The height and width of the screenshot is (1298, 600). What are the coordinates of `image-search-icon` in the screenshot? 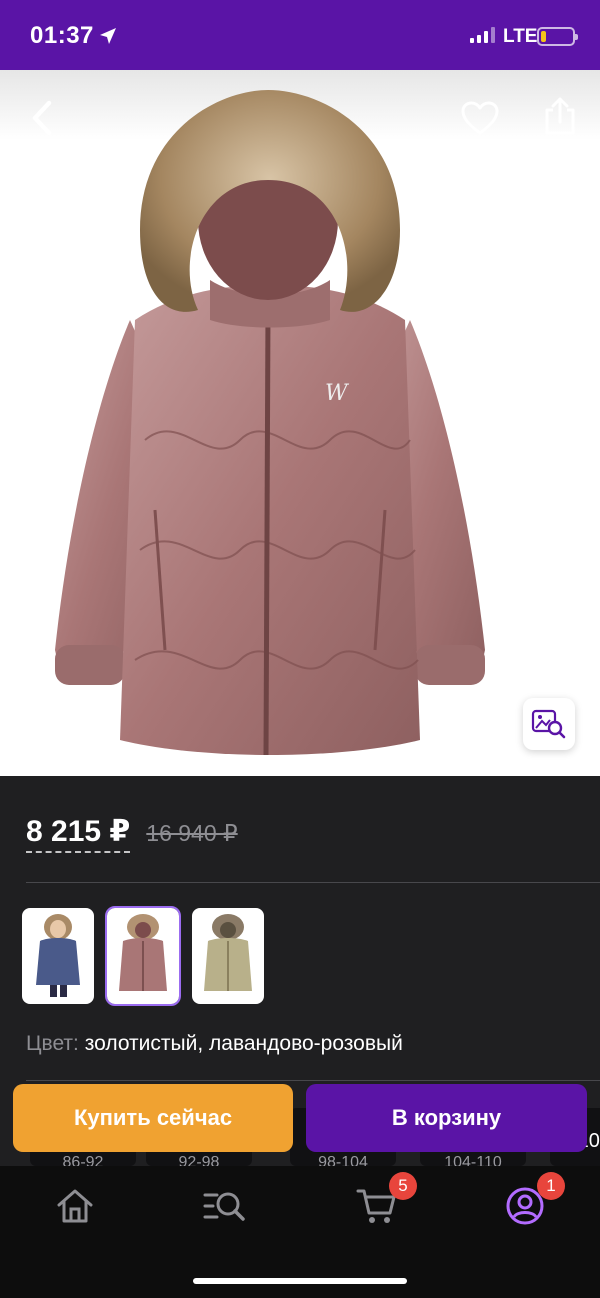 It's located at (549, 724).